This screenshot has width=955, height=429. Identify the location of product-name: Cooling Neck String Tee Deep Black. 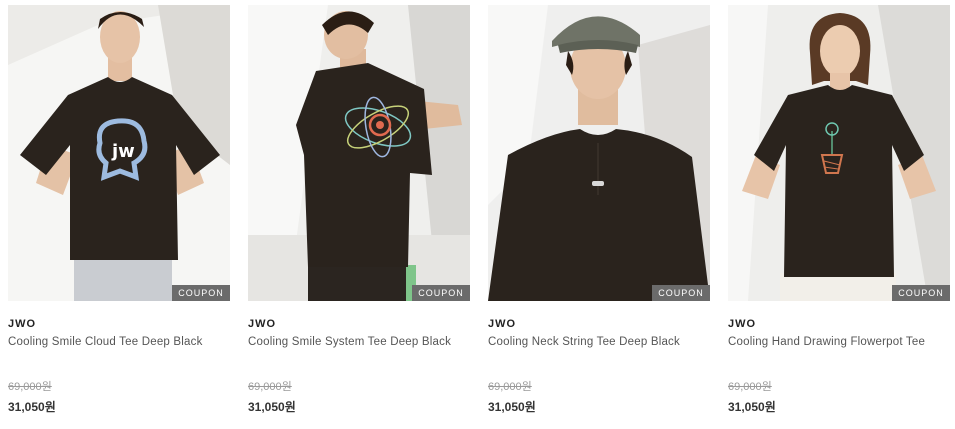
(584, 342).